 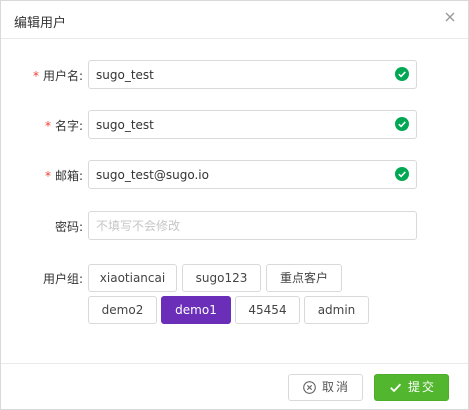 What do you see at coordinates (422, 387) in the screenshot?
I see `submit-label: 提交` at bounding box center [422, 387].